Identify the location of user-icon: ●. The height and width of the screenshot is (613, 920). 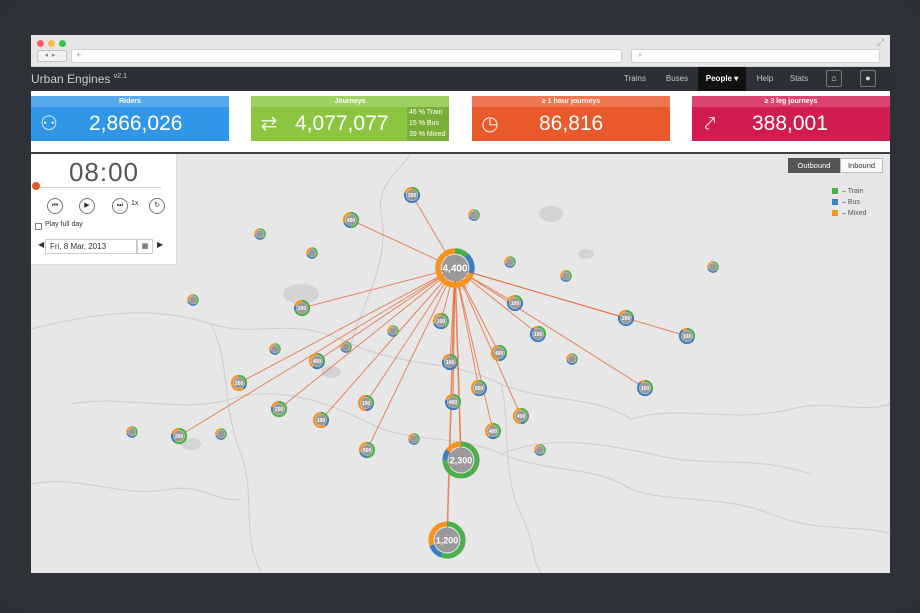
(868, 78).